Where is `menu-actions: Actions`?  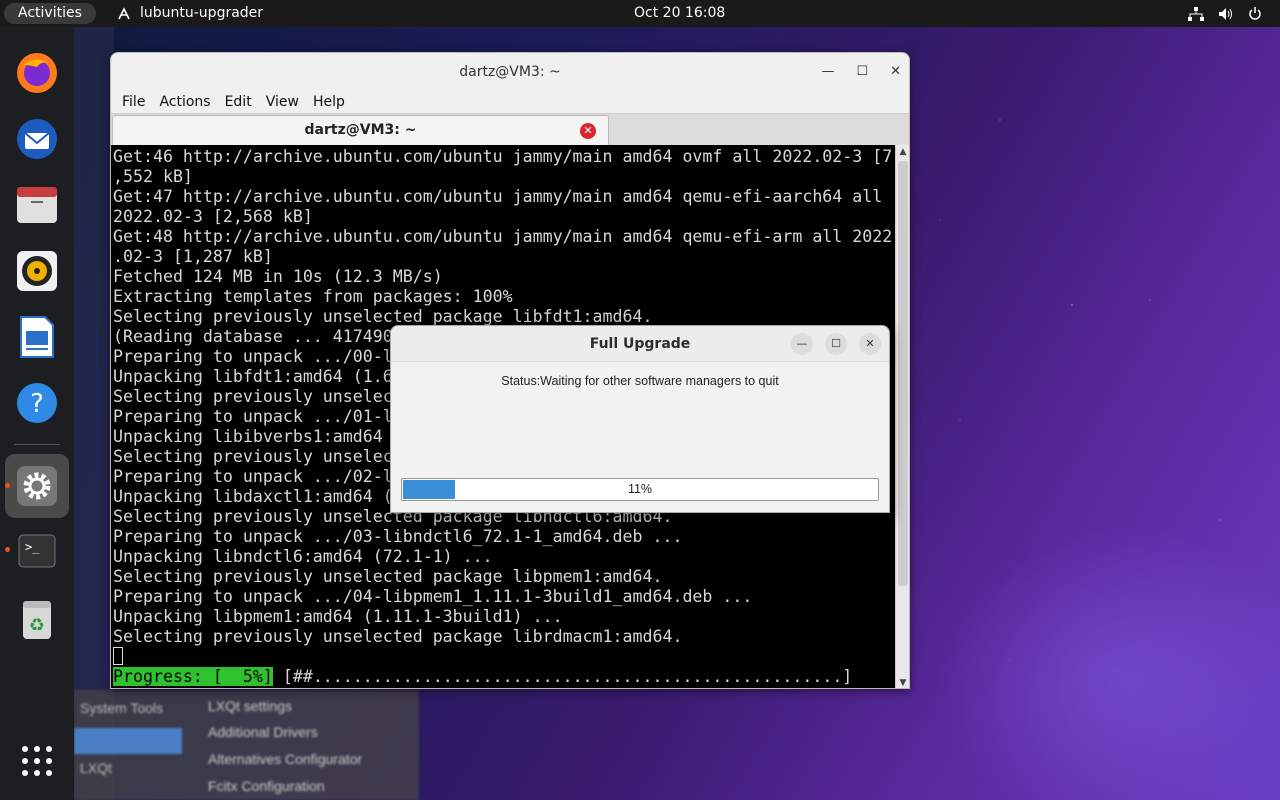 menu-actions: Actions is located at coordinates (184, 102).